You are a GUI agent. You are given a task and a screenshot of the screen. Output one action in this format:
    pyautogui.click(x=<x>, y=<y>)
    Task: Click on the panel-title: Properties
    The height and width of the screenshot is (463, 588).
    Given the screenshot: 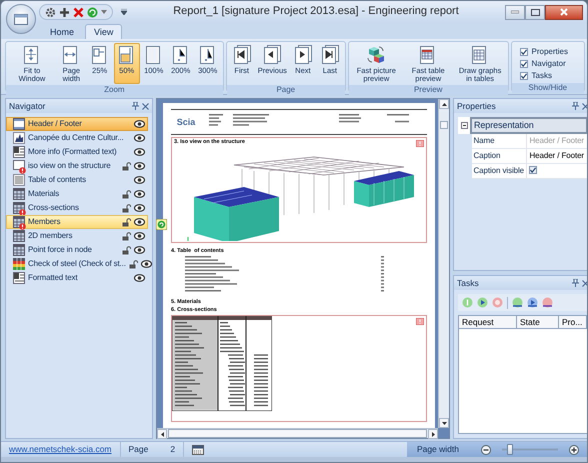 What is the action you would take?
    pyautogui.click(x=477, y=106)
    